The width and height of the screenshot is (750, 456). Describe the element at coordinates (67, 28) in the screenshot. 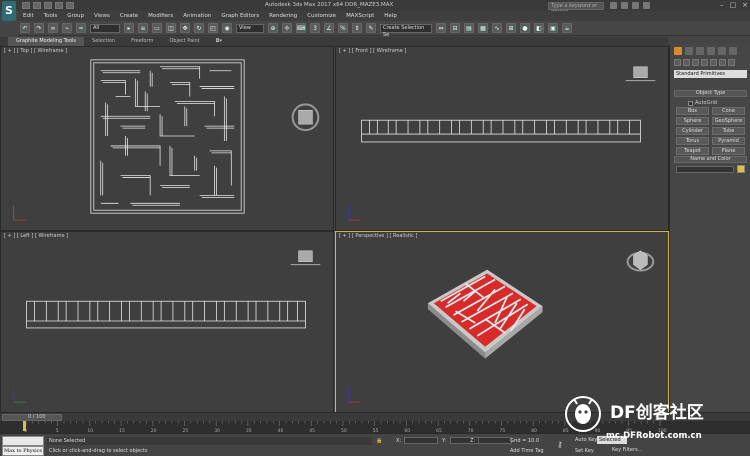

I see `unlink-icon: ⌁` at that location.